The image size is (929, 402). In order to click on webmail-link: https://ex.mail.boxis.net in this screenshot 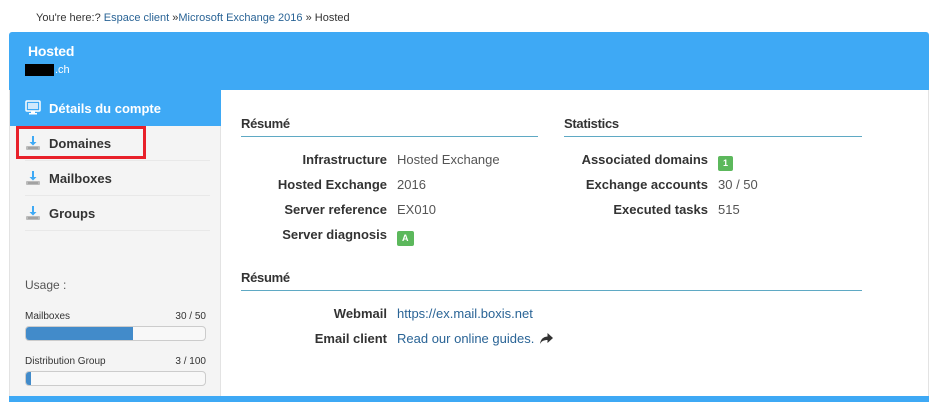, I will do `click(465, 313)`.